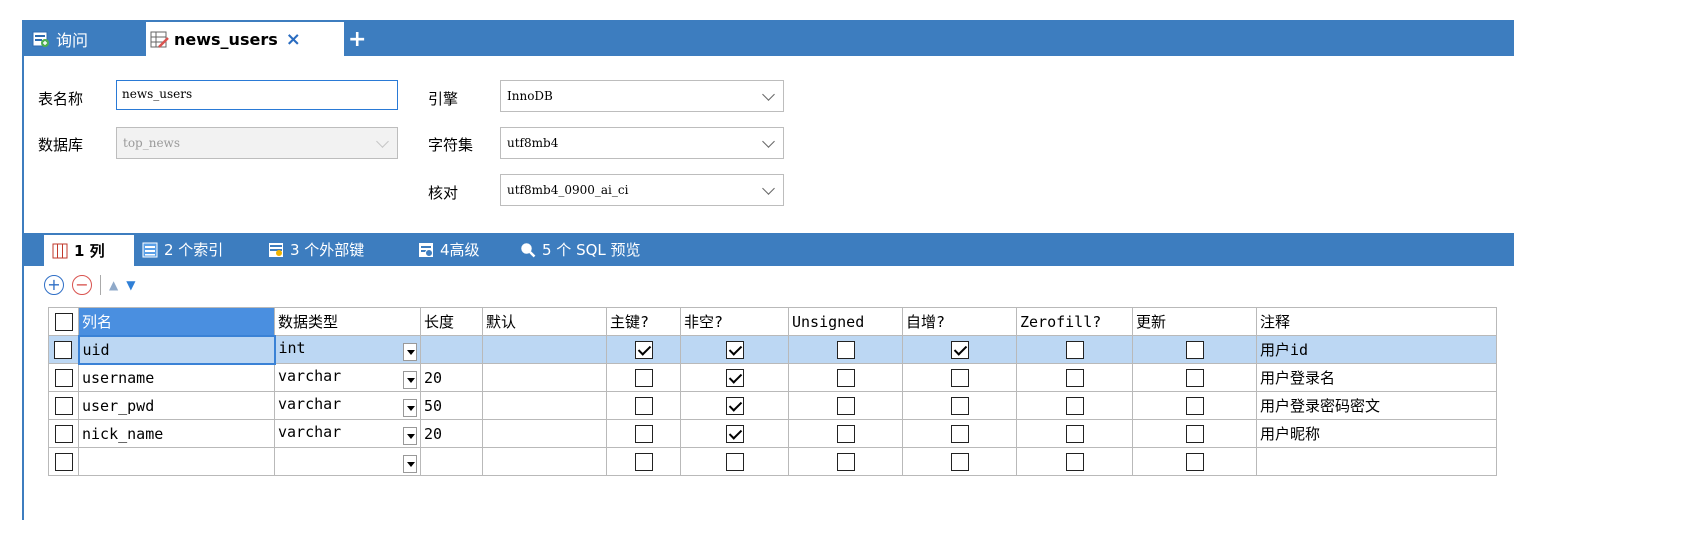  I want to click on header-name: 列名, so click(176, 321).